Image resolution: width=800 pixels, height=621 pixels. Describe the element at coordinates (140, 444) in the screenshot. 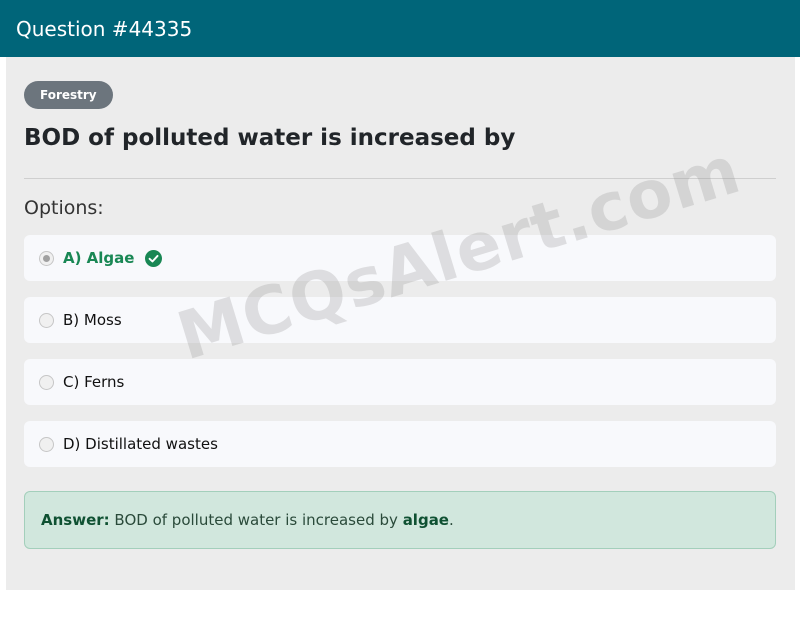

I see `option-d-label: D) Distillated wastes` at that location.